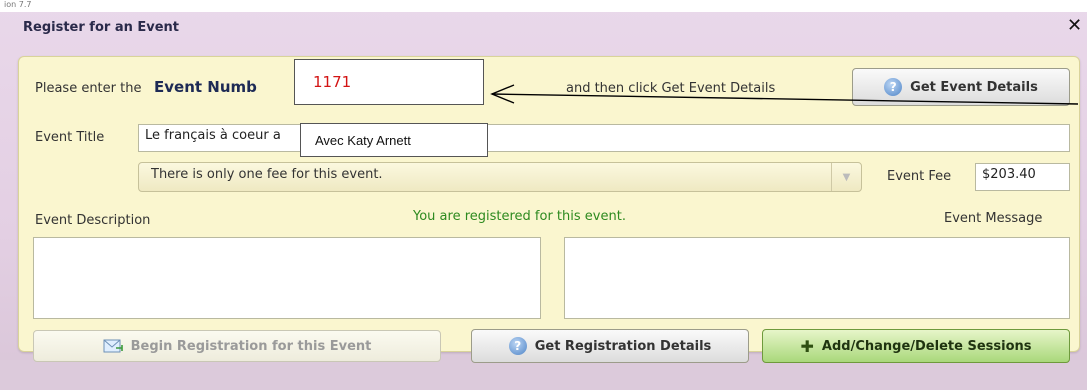  What do you see at coordinates (389, 82) in the screenshot?
I see `event-number-field: 1171` at bounding box center [389, 82].